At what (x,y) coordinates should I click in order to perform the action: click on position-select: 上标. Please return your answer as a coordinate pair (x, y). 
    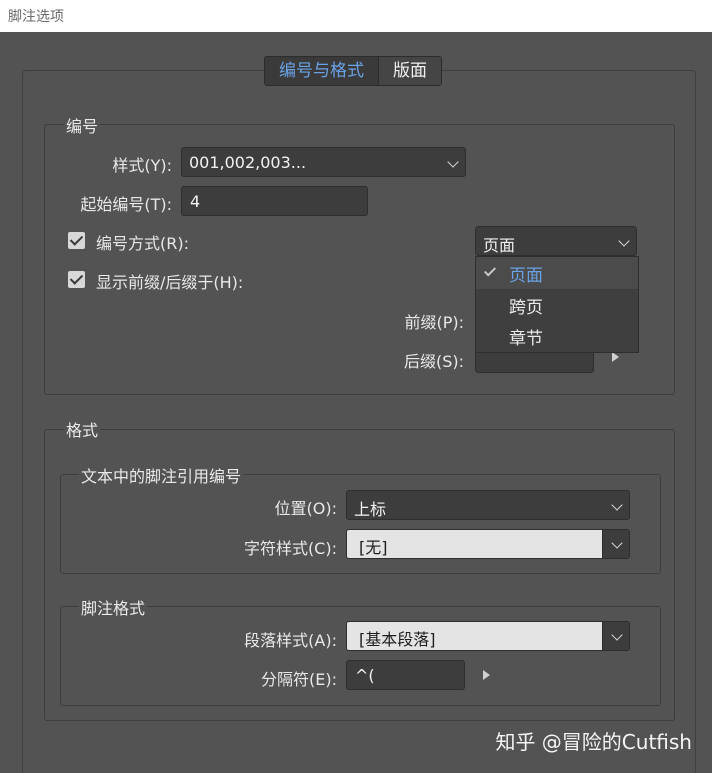
    Looking at the image, I should click on (488, 505).